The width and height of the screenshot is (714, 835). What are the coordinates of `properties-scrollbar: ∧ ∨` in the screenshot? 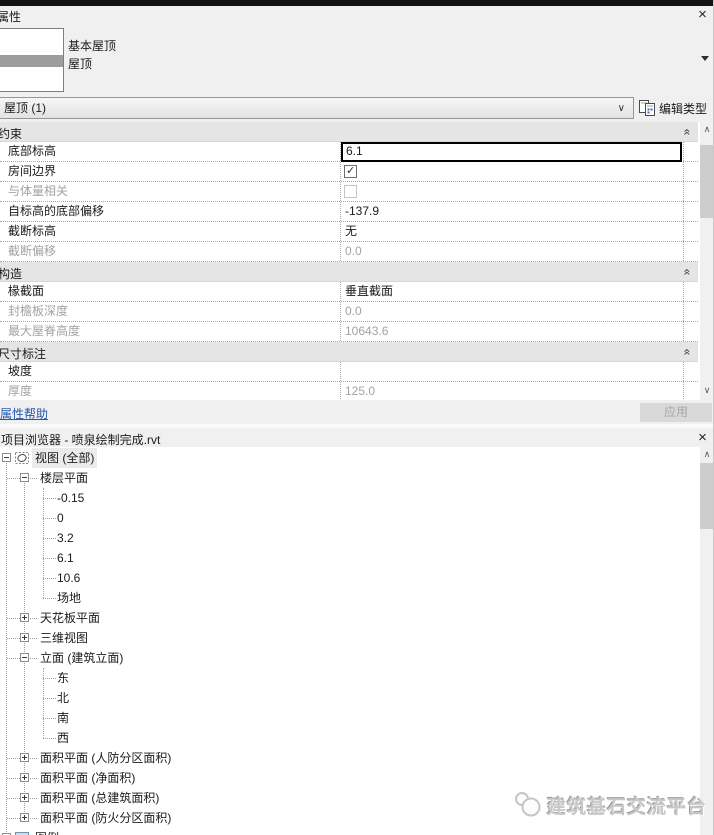 It's located at (706, 261).